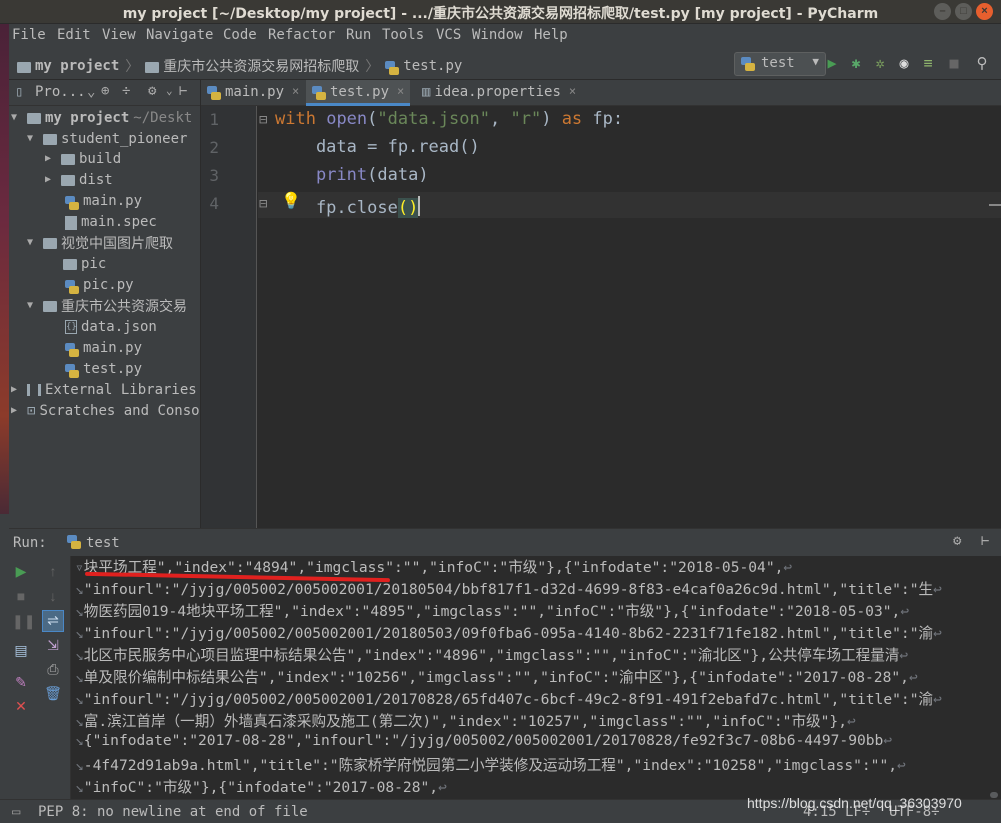 Image resolution: width=1001 pixels, height=823 pixels. I want to click on soft-wrap-icon: ↘, so click(79, 633).